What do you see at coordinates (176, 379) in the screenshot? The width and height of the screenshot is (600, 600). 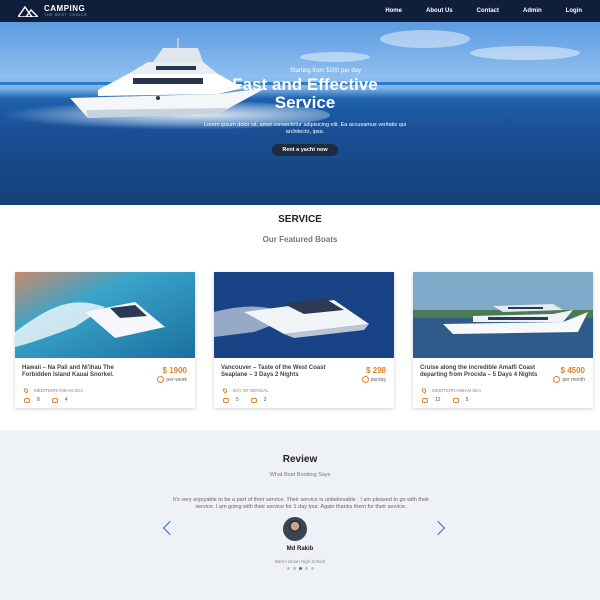 I see `card-period-label: per-week` at bounding box center [176, 379].